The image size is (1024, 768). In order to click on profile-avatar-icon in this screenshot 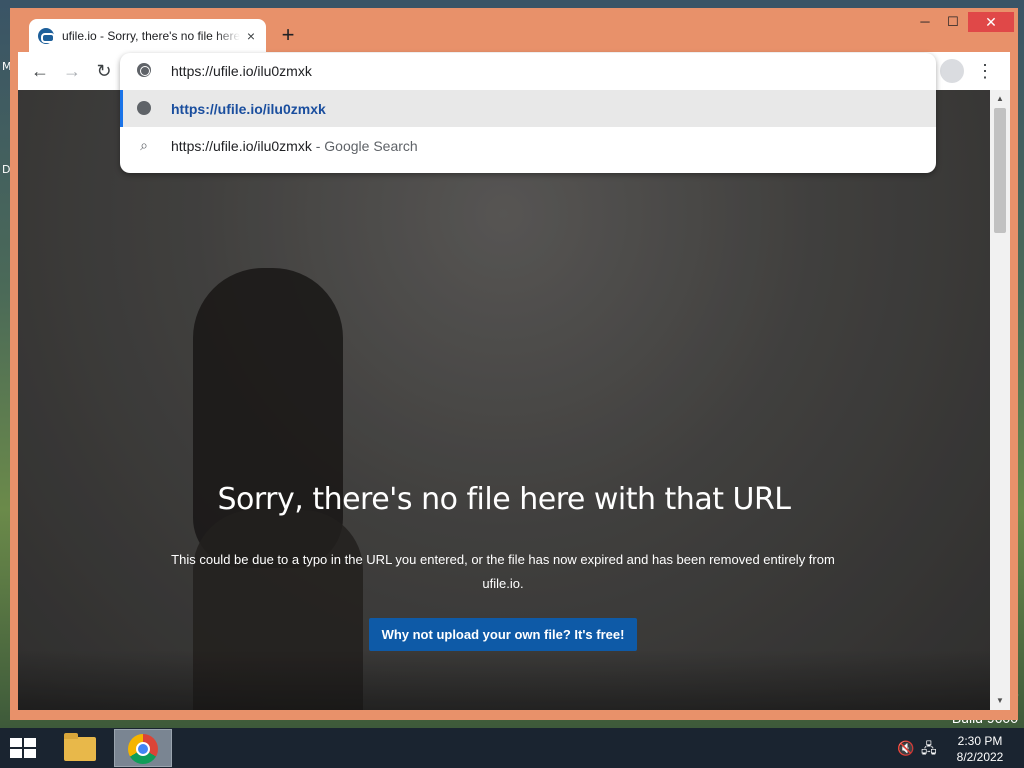, I will do `click(952, 71)`.